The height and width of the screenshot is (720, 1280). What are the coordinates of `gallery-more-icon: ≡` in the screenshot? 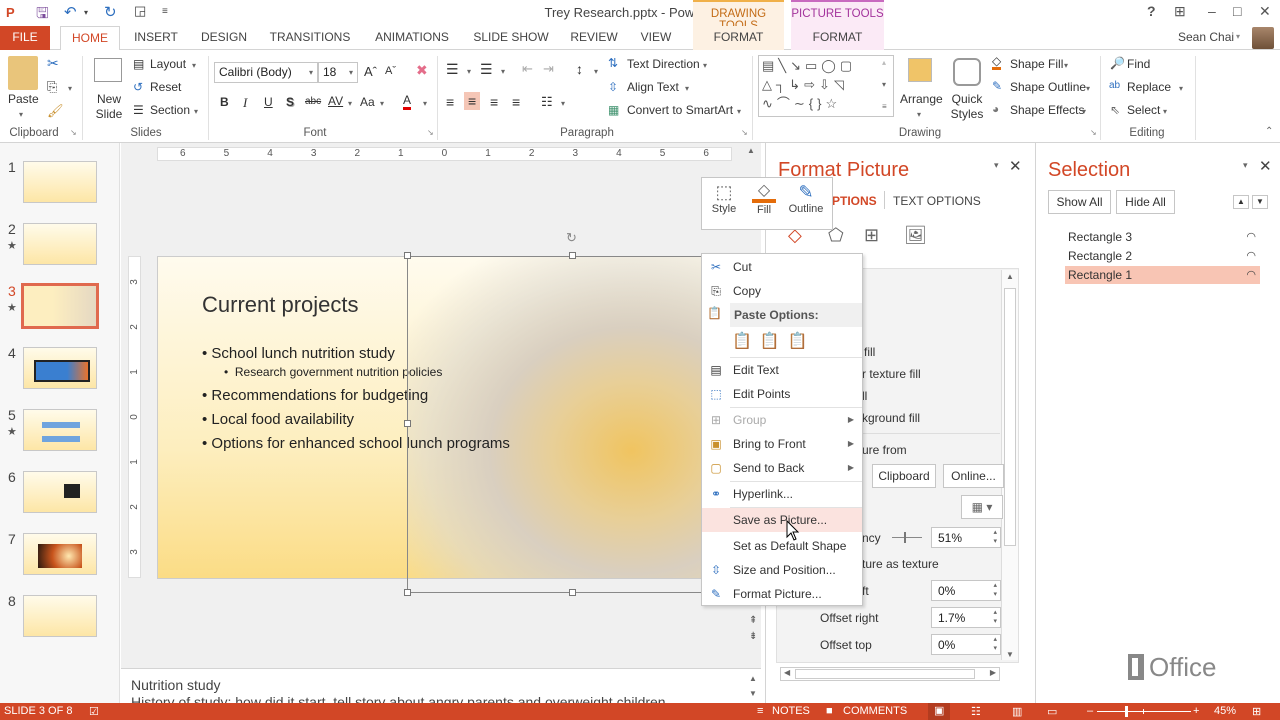 It's located at (884, 106).